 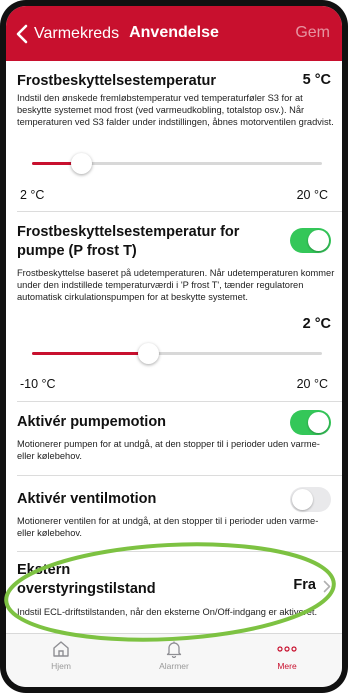 What do you see at coordinates (86, 589) in the screenshot?
I see `external-override-title-line2: overstyringstilstand` at bounding box center [86, 589].